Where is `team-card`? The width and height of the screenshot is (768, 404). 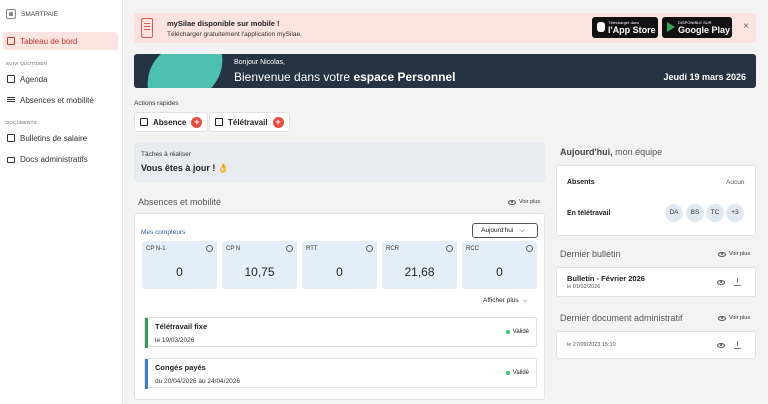 team-card is located at coordinates (656, 200).